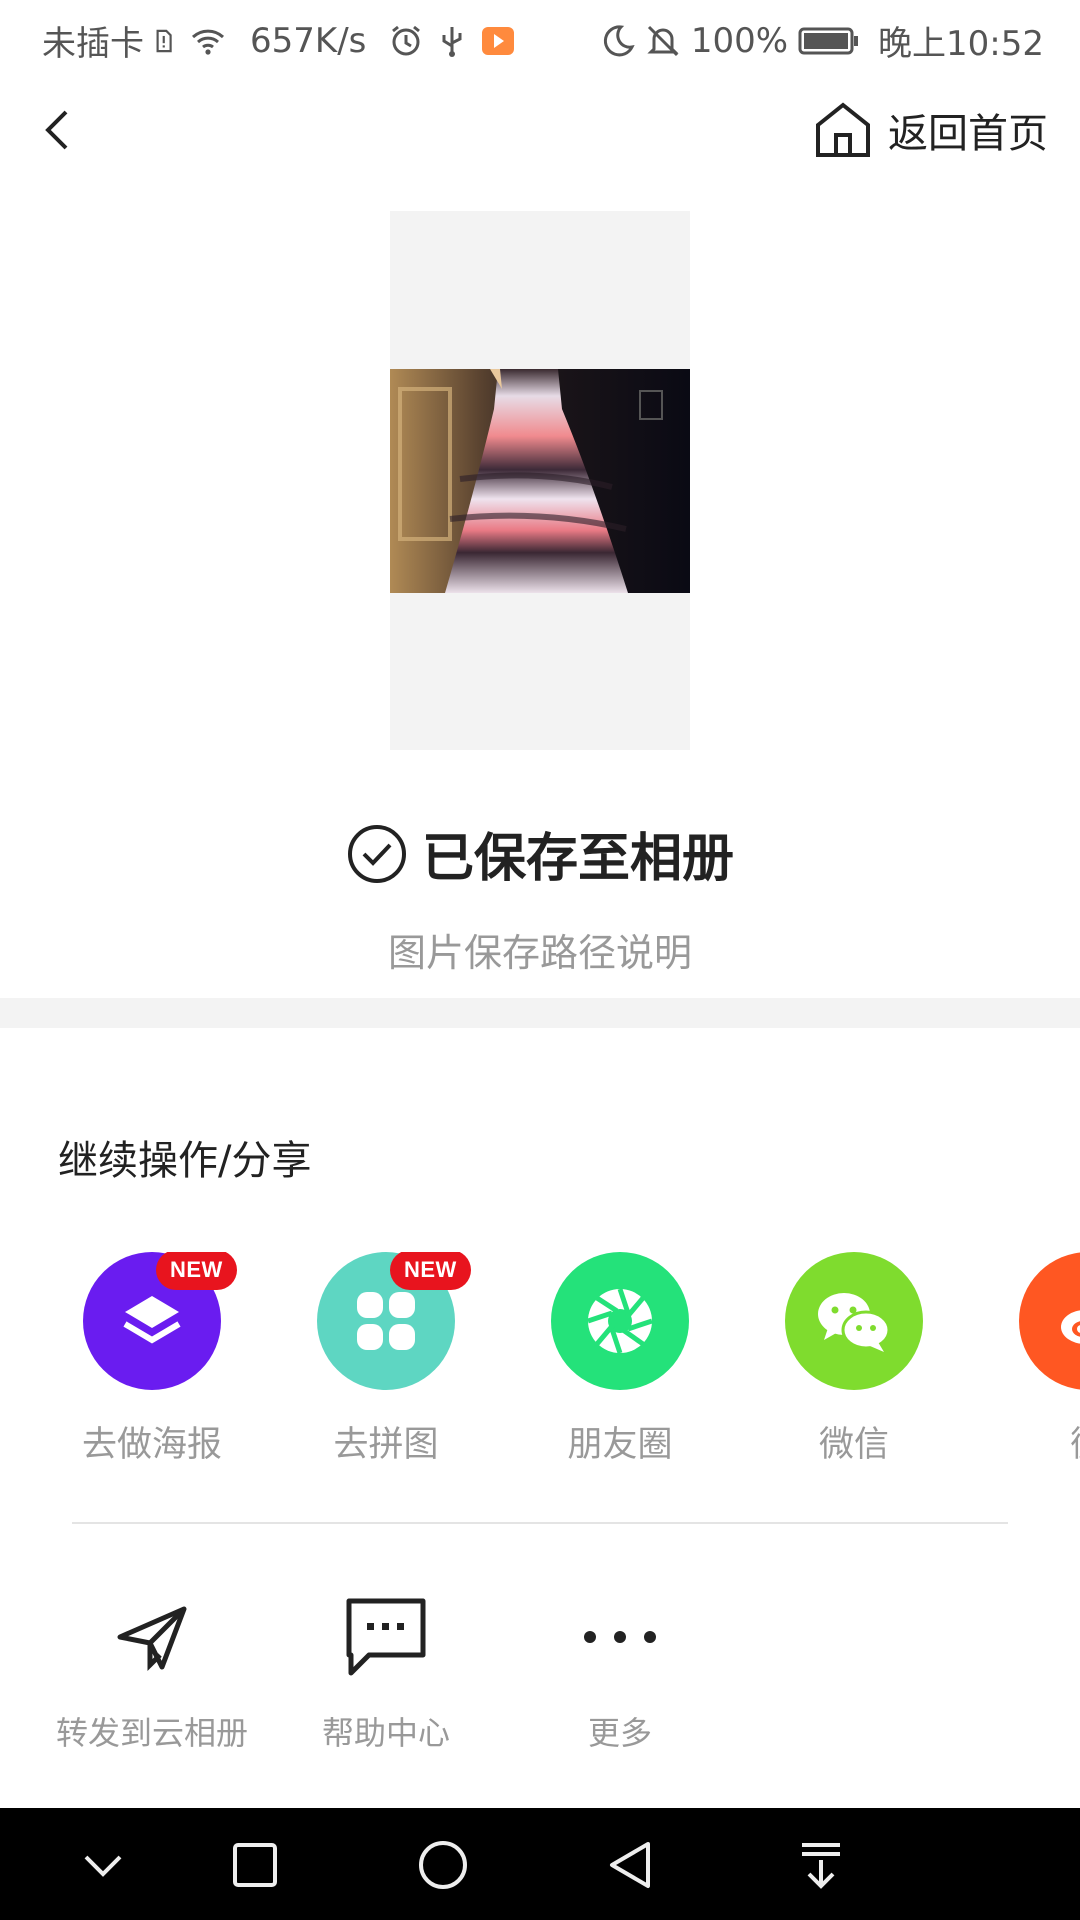 The image size is (1080, 1920). What do you see at coordinates (577, 859) in the screenshot?
I see `saved-title: 已保存至相册` at bounding box center [577, 859].